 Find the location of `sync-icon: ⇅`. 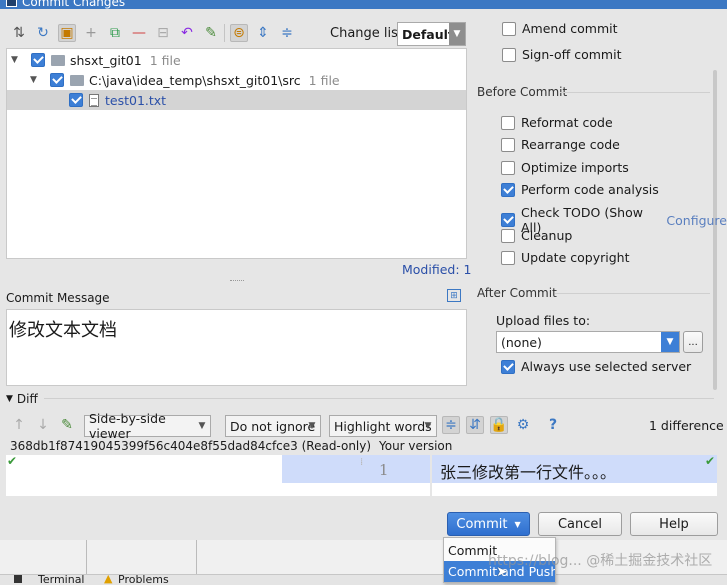

sync-icon: ⇅ is located at coordinates (19, 33).